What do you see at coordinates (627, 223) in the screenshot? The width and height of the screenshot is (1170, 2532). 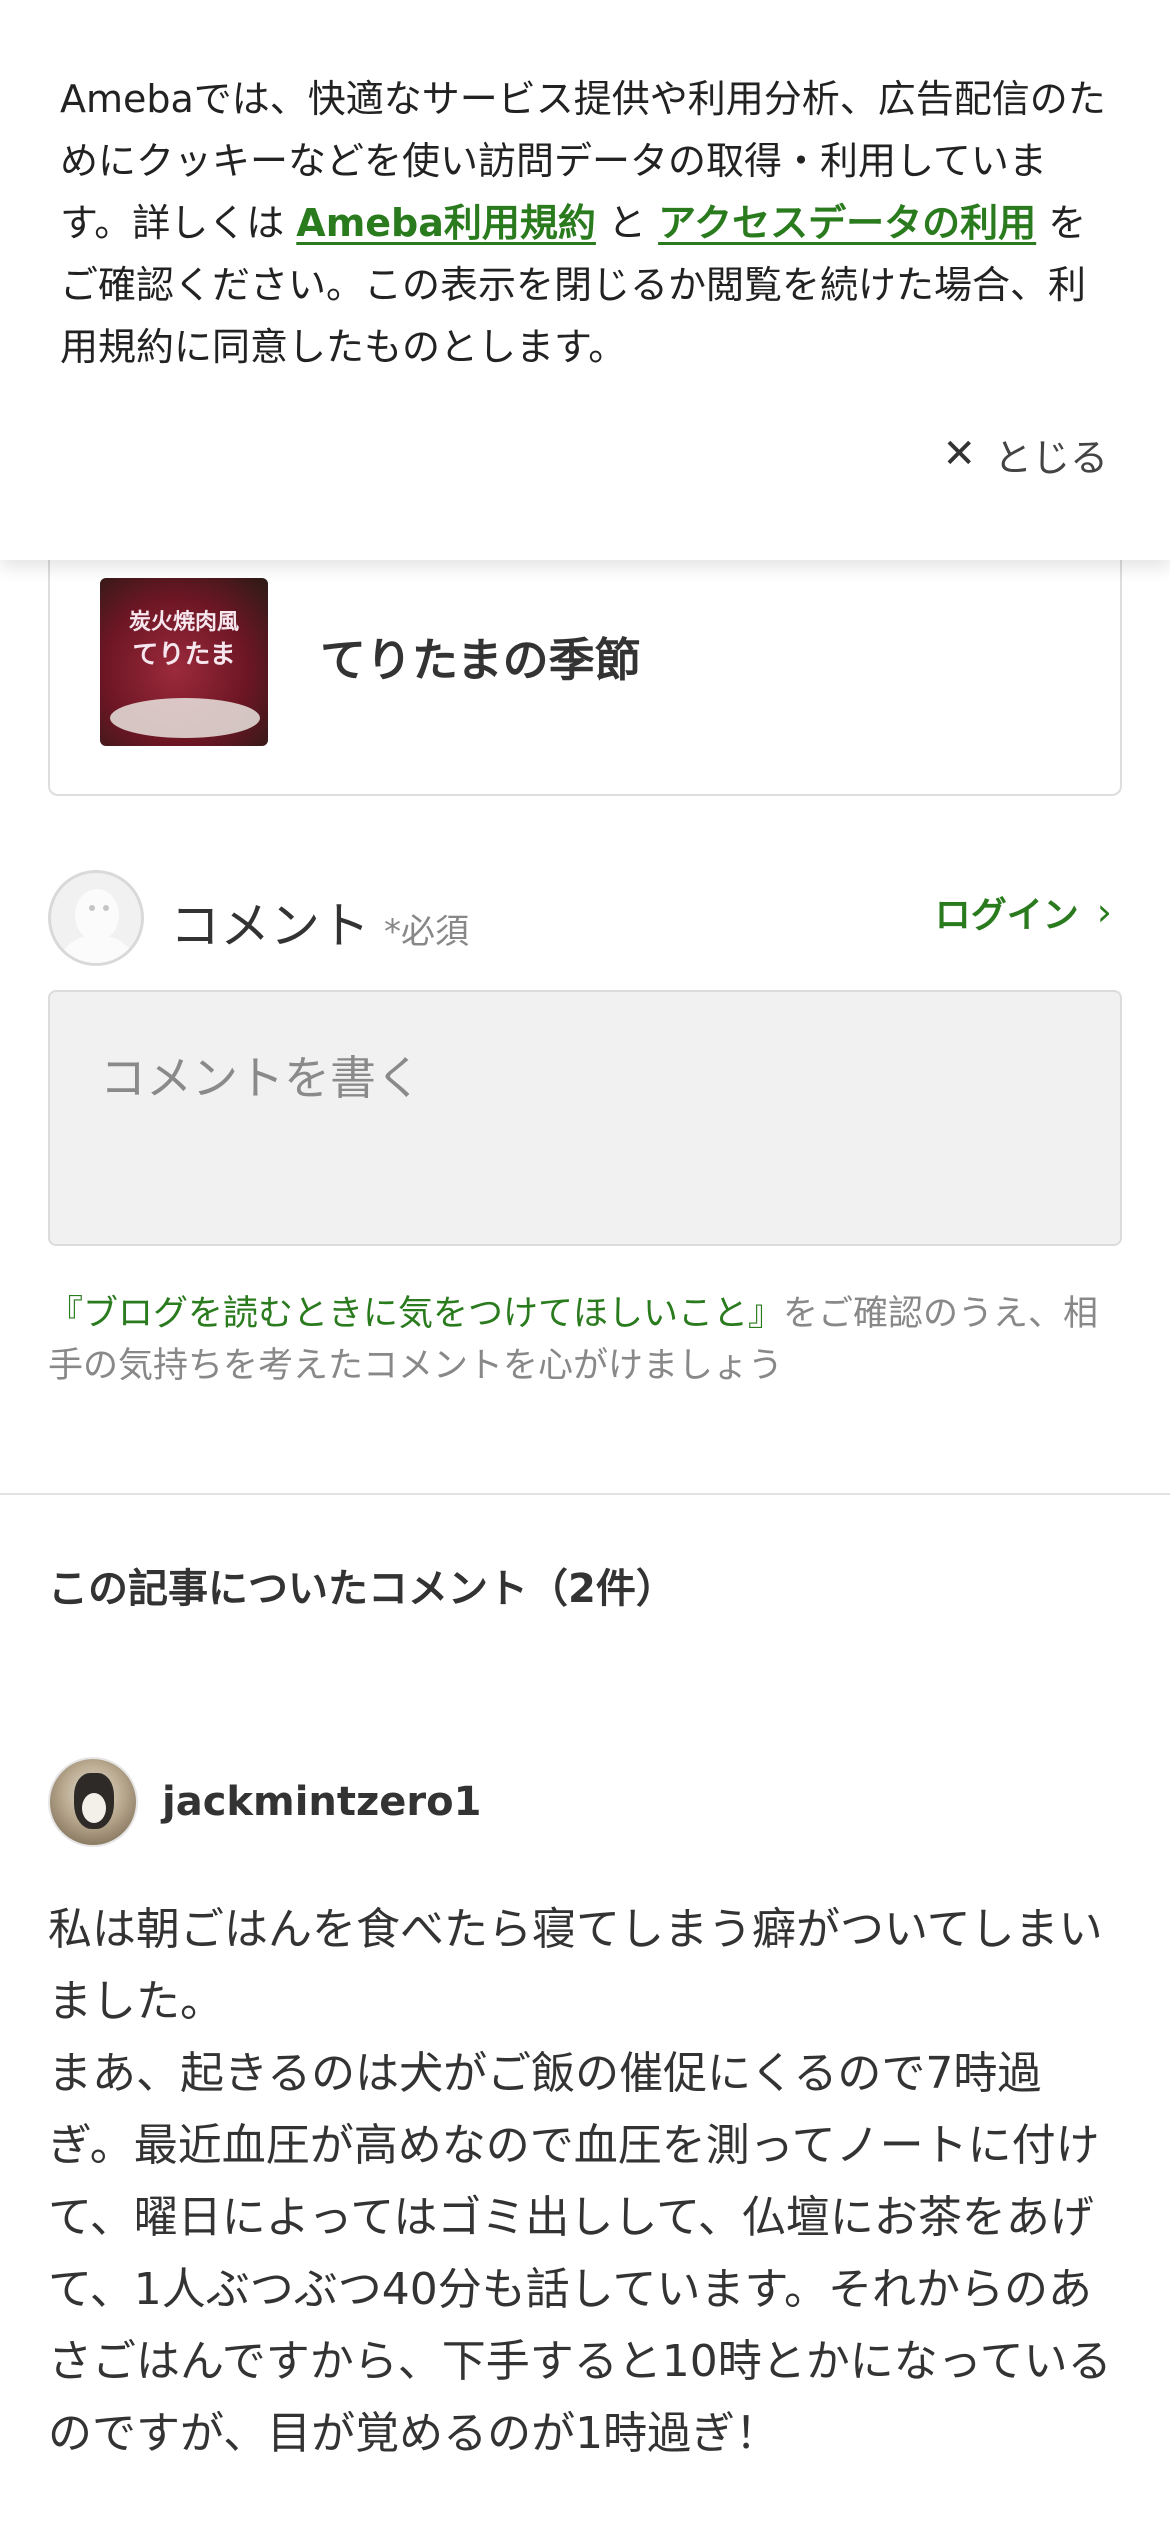 I see `cookie-text-mid: と` at bounding box center [627, 223].